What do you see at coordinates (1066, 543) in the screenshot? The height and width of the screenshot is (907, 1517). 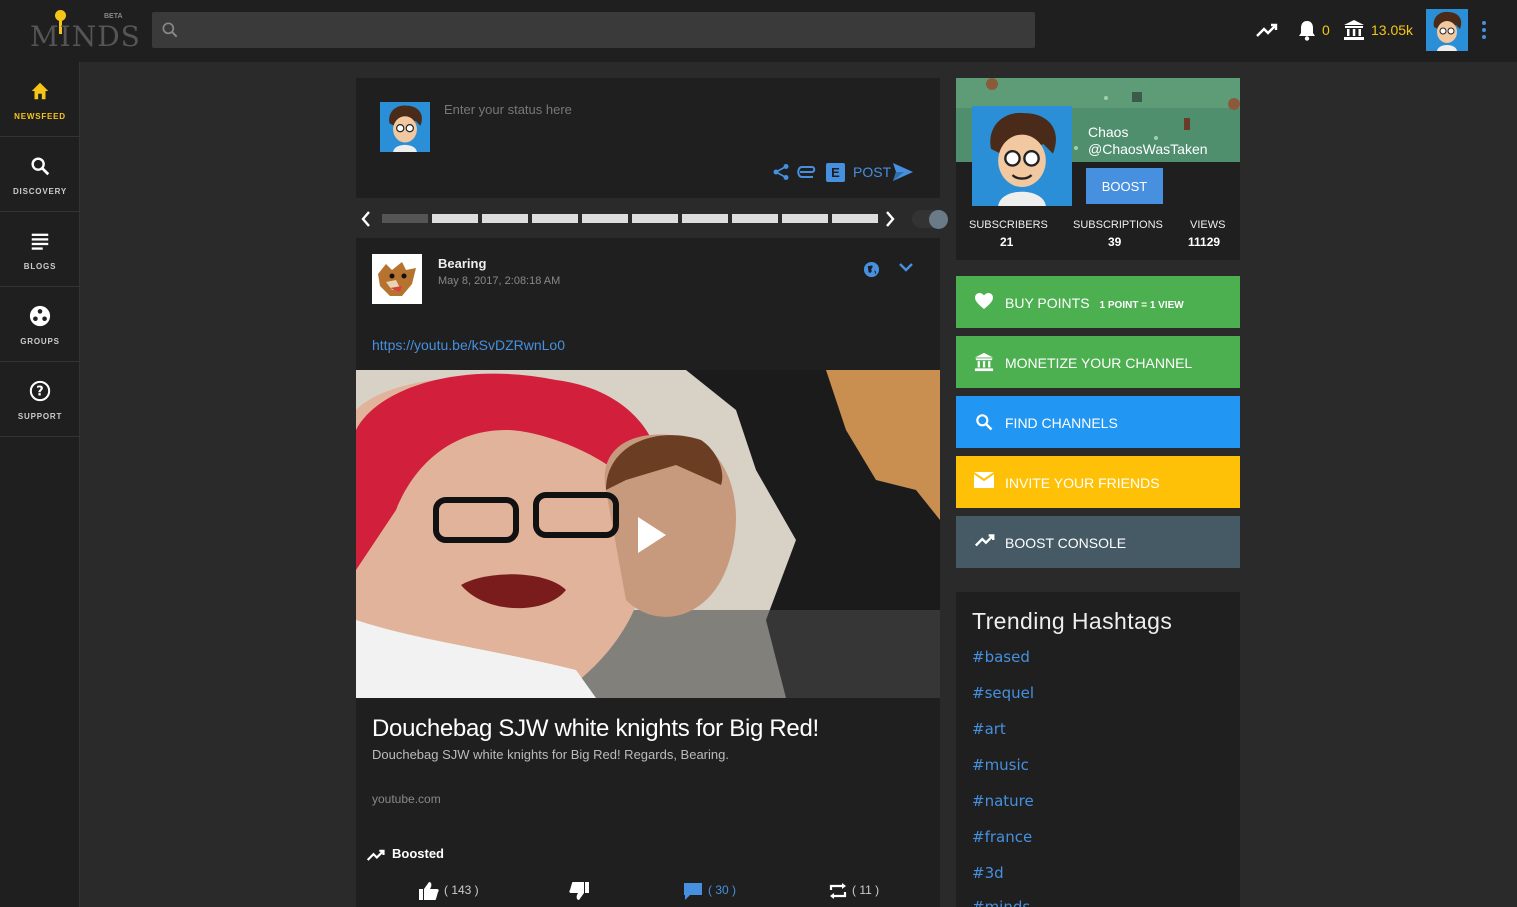 I see `boost-console-label: BOOST CONSOLE` at bounding box center [1066, 543].